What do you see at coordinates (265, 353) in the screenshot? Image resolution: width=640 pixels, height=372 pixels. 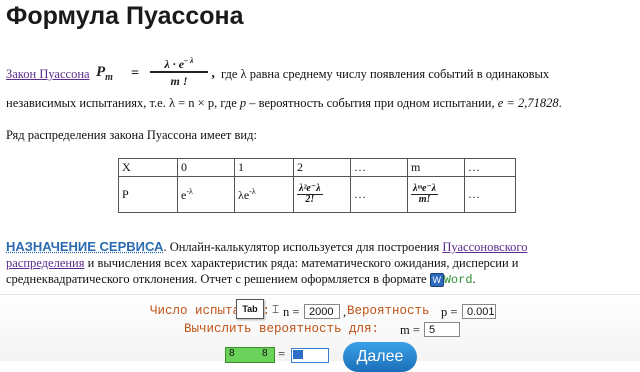 I see `green-field-right: 8` at bounding box center [265, 353].